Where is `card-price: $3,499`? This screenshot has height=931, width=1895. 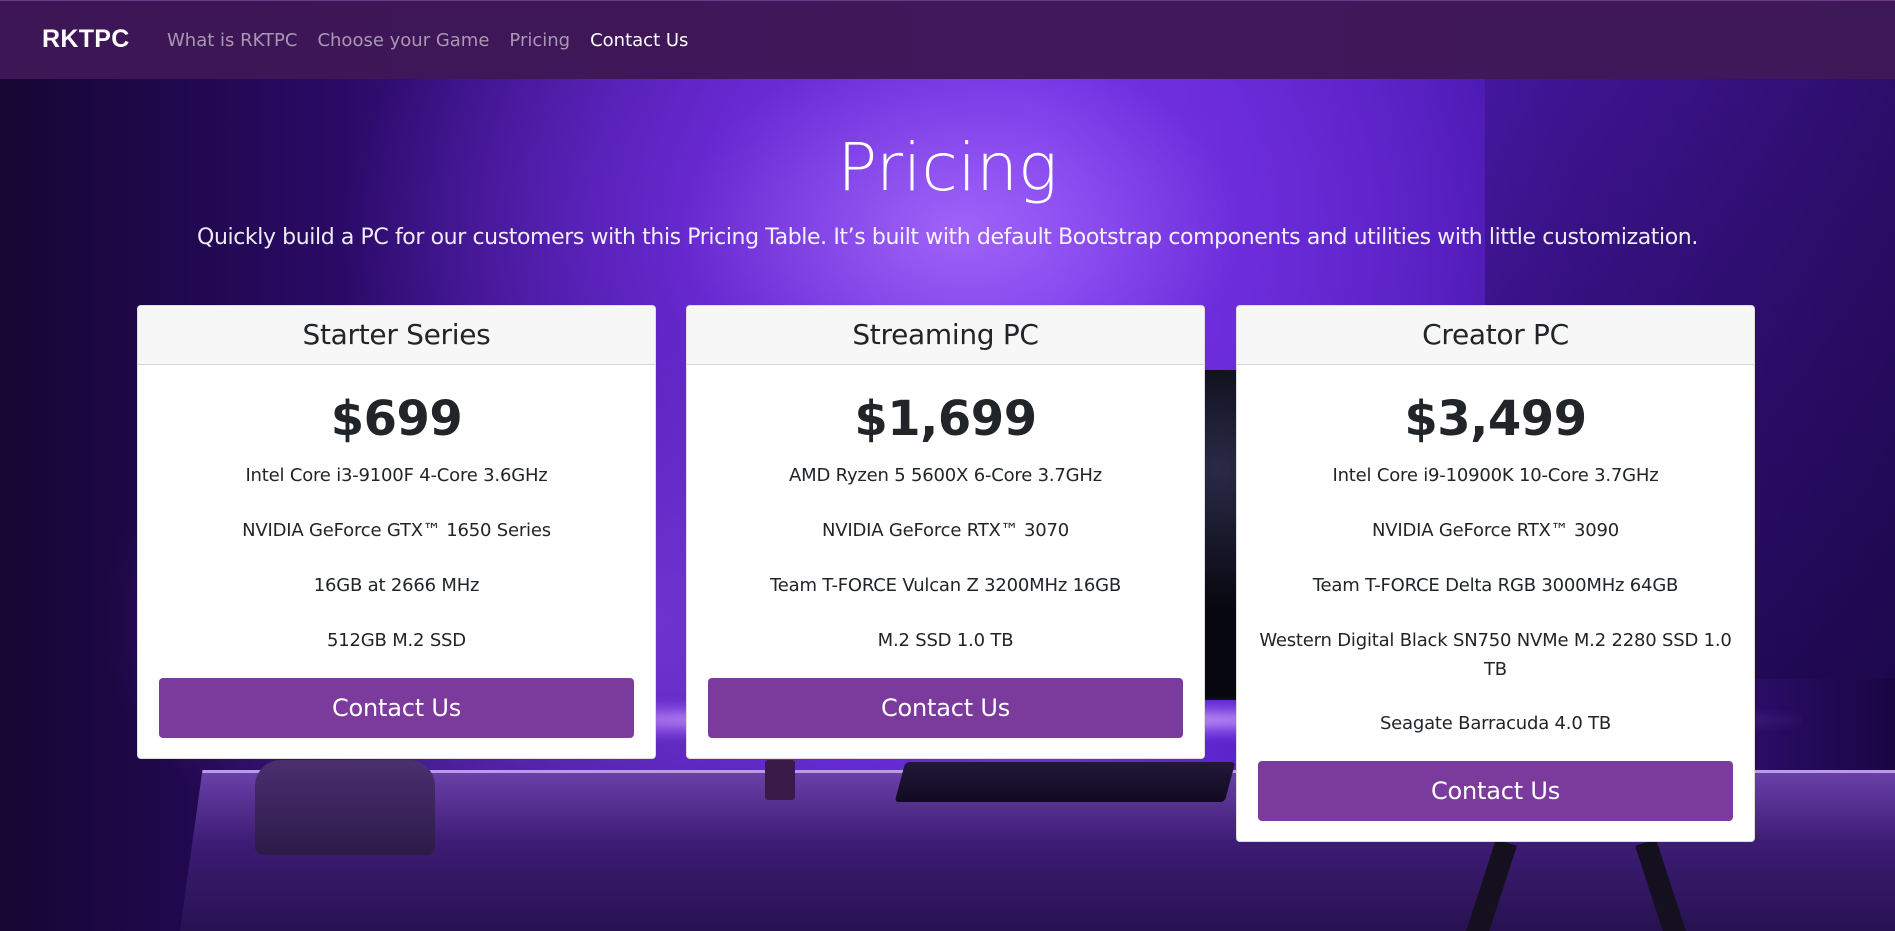
card-price: $3,499 is located at coordinates (1495, 419).